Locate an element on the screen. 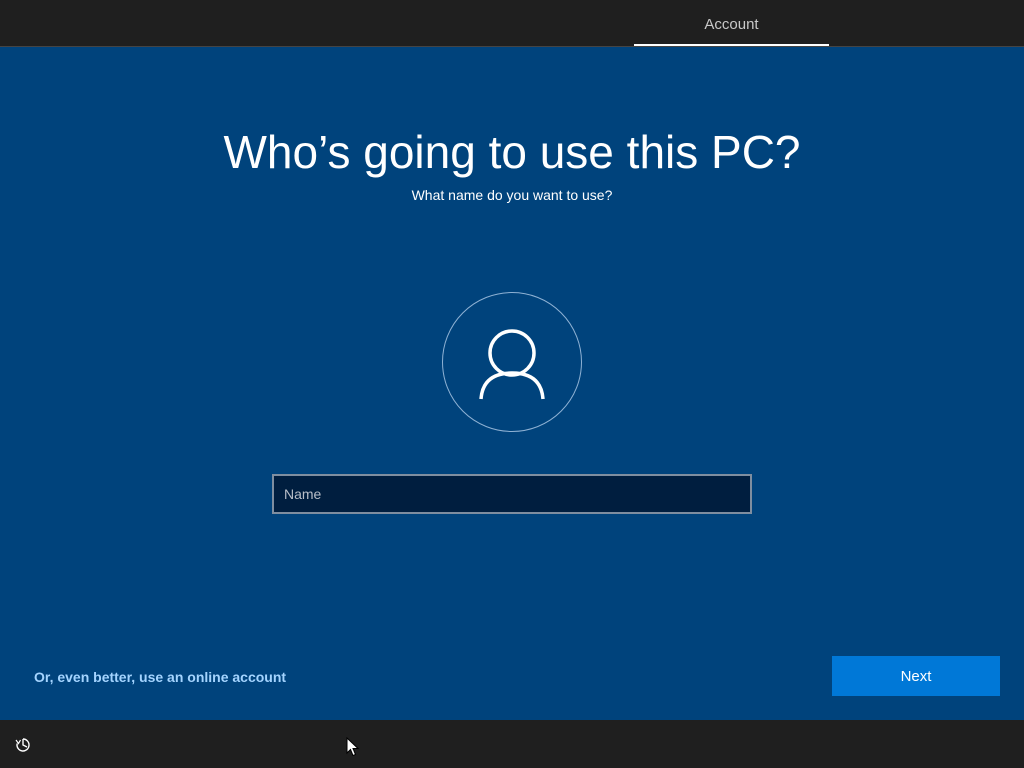 Image resolution: width=1024 pixels, height=768 pixels. next-button: Next is located at coordinates (916, 676).